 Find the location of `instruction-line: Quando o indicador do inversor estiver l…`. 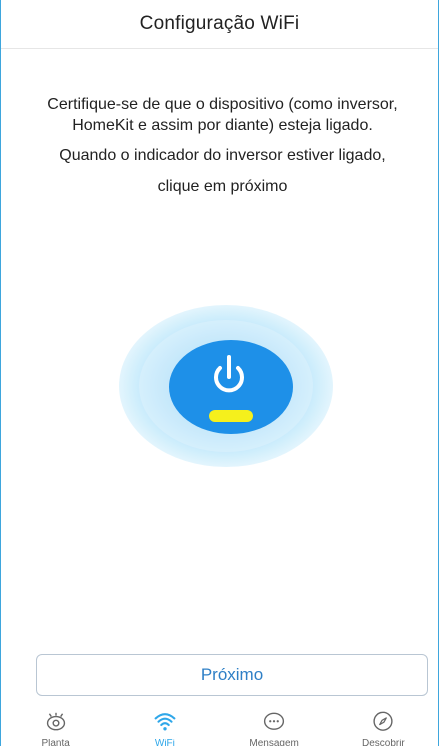

instruction-line: Quando o indicador do inversor estiver l… is located at coordinates (222, 155).